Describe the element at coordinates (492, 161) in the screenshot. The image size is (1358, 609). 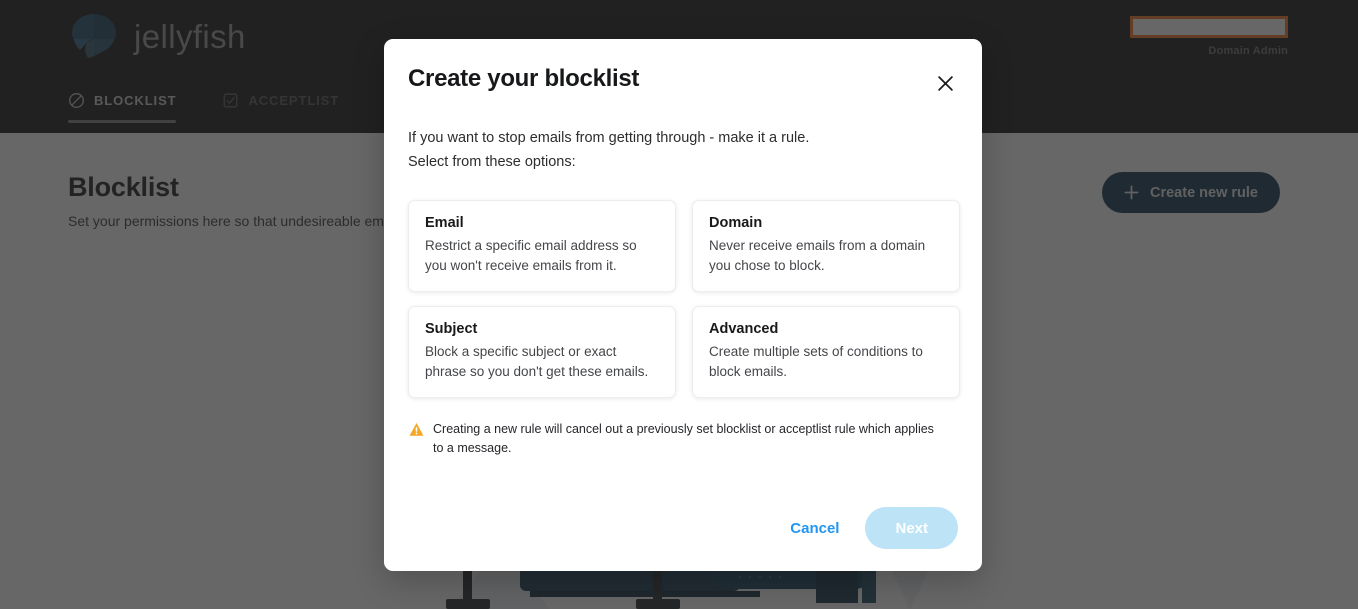
I see `modal-intro-line-2: Select from these options:` at that location.